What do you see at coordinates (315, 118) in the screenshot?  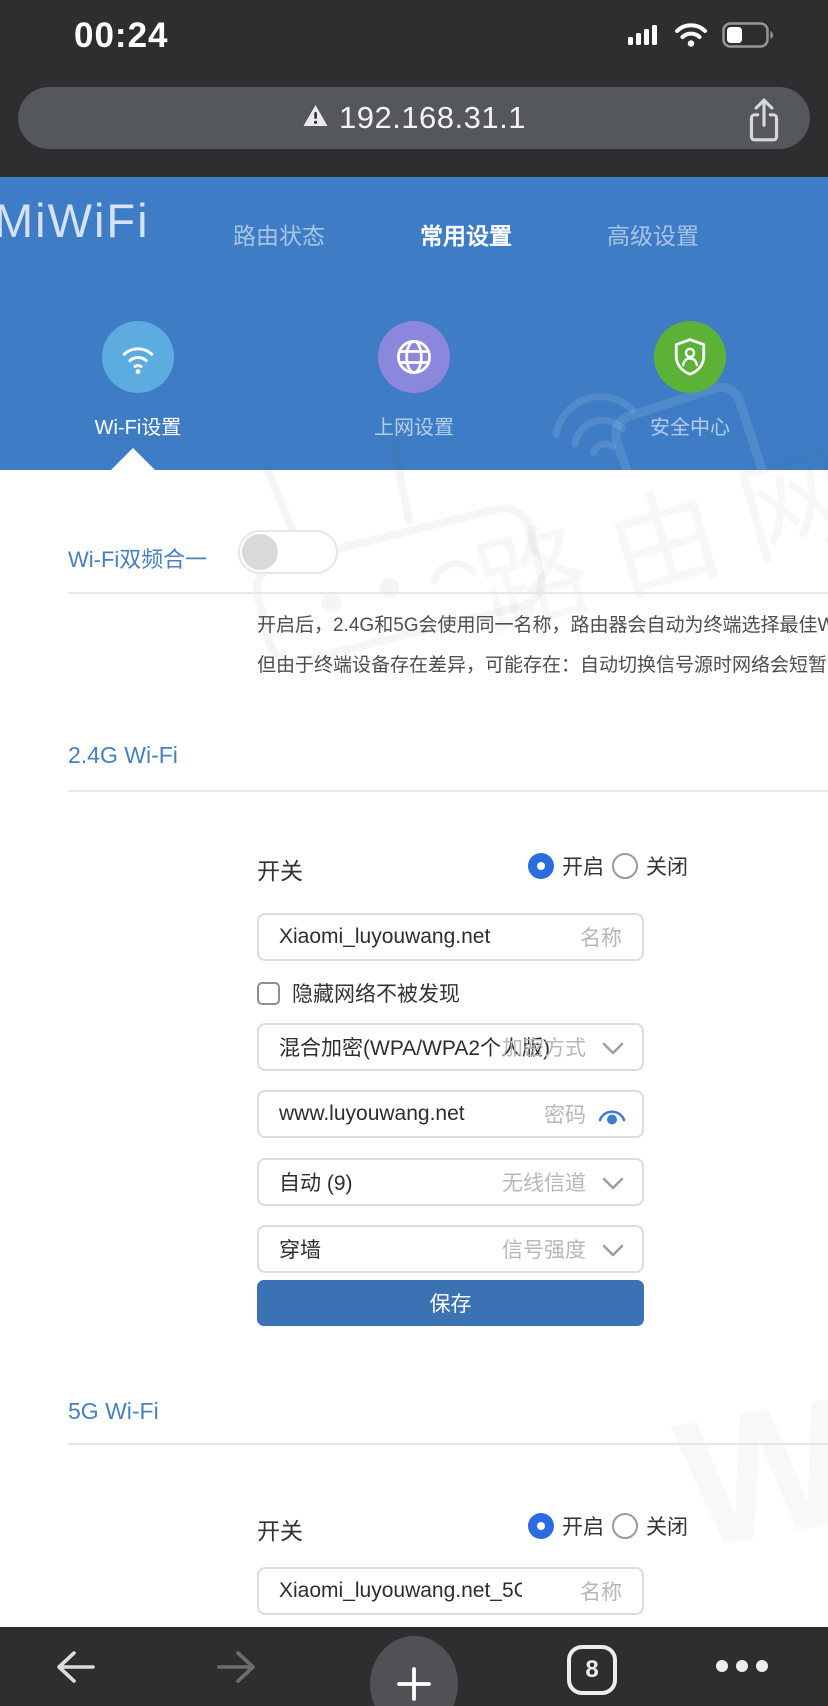 I see `not-secure-warning-icon` at bounding box center [315, 118].